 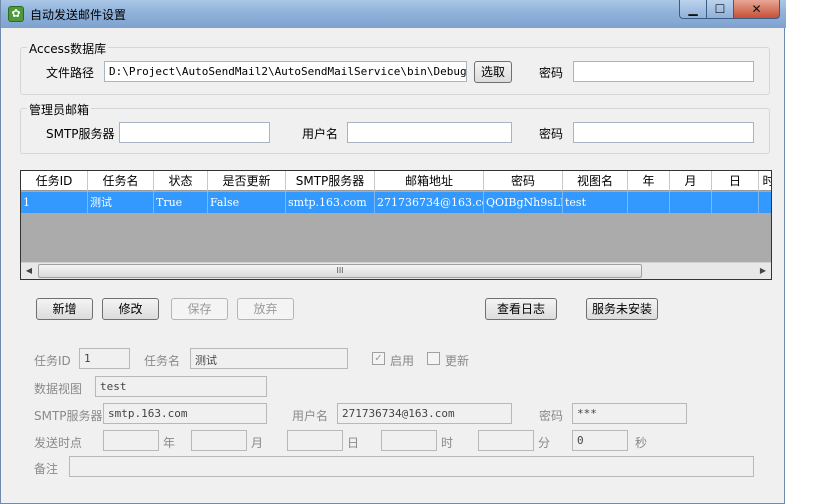 I want to click on month-input, so click(x=219, y=440).